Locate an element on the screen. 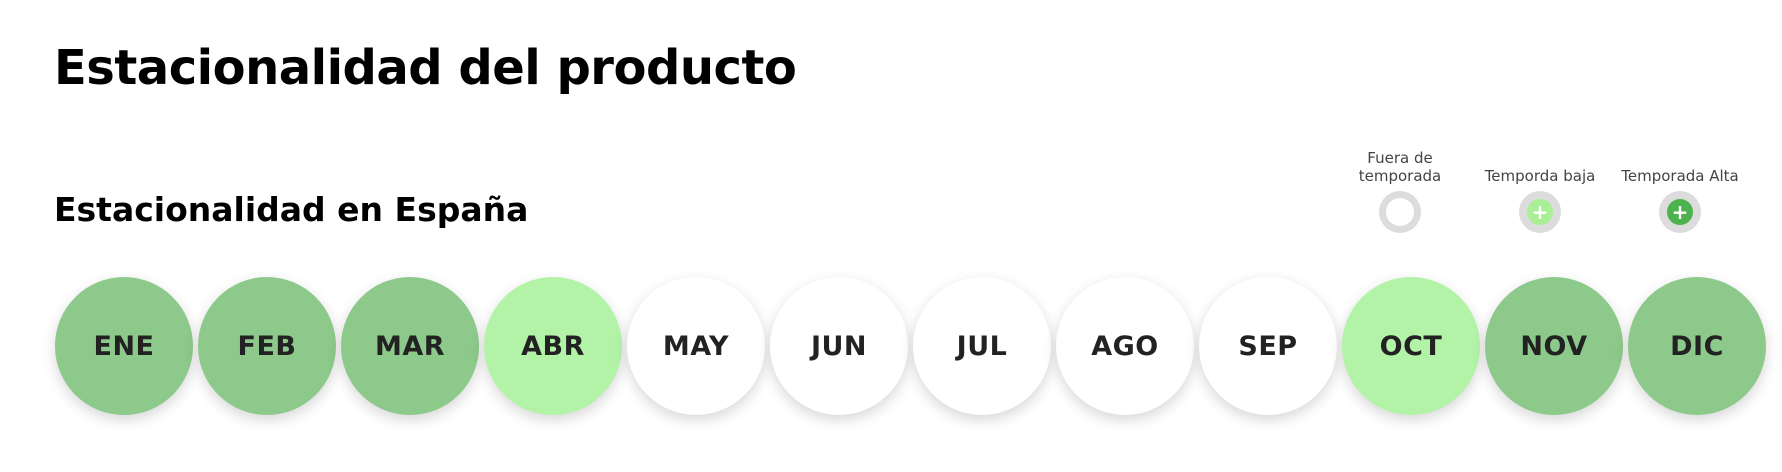 The width and height of the screenshot is (1782, 472). month-ago: AGO is located at coordinates (1125, 346).